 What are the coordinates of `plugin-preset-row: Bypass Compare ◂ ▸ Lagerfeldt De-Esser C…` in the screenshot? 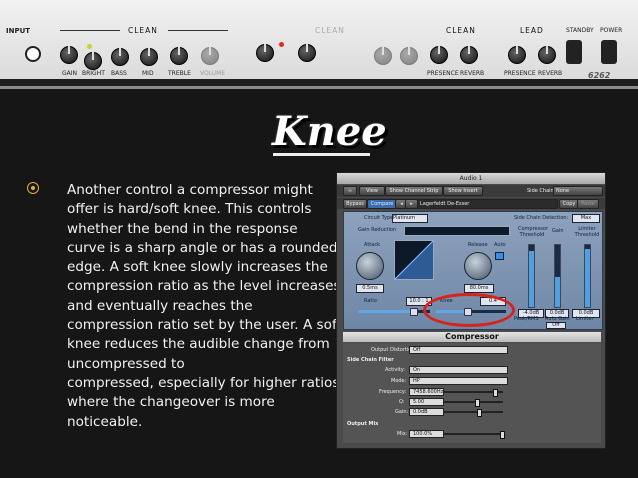 It's located at (471, 203).